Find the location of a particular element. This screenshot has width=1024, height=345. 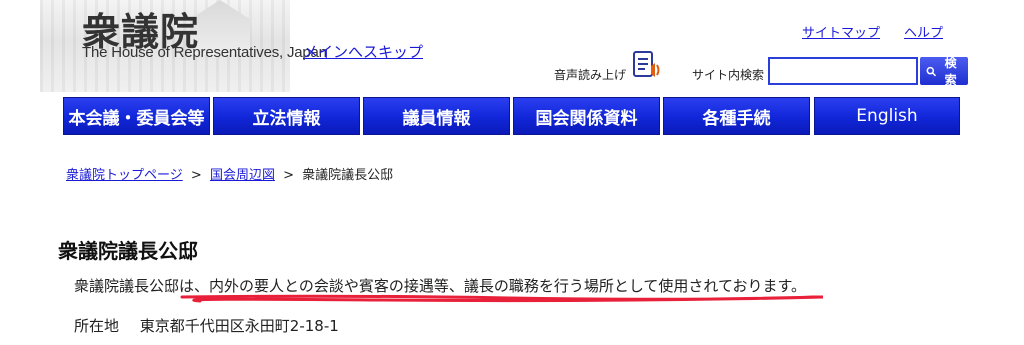

help-link: ヘルプ is located at coordinates (923, 31).